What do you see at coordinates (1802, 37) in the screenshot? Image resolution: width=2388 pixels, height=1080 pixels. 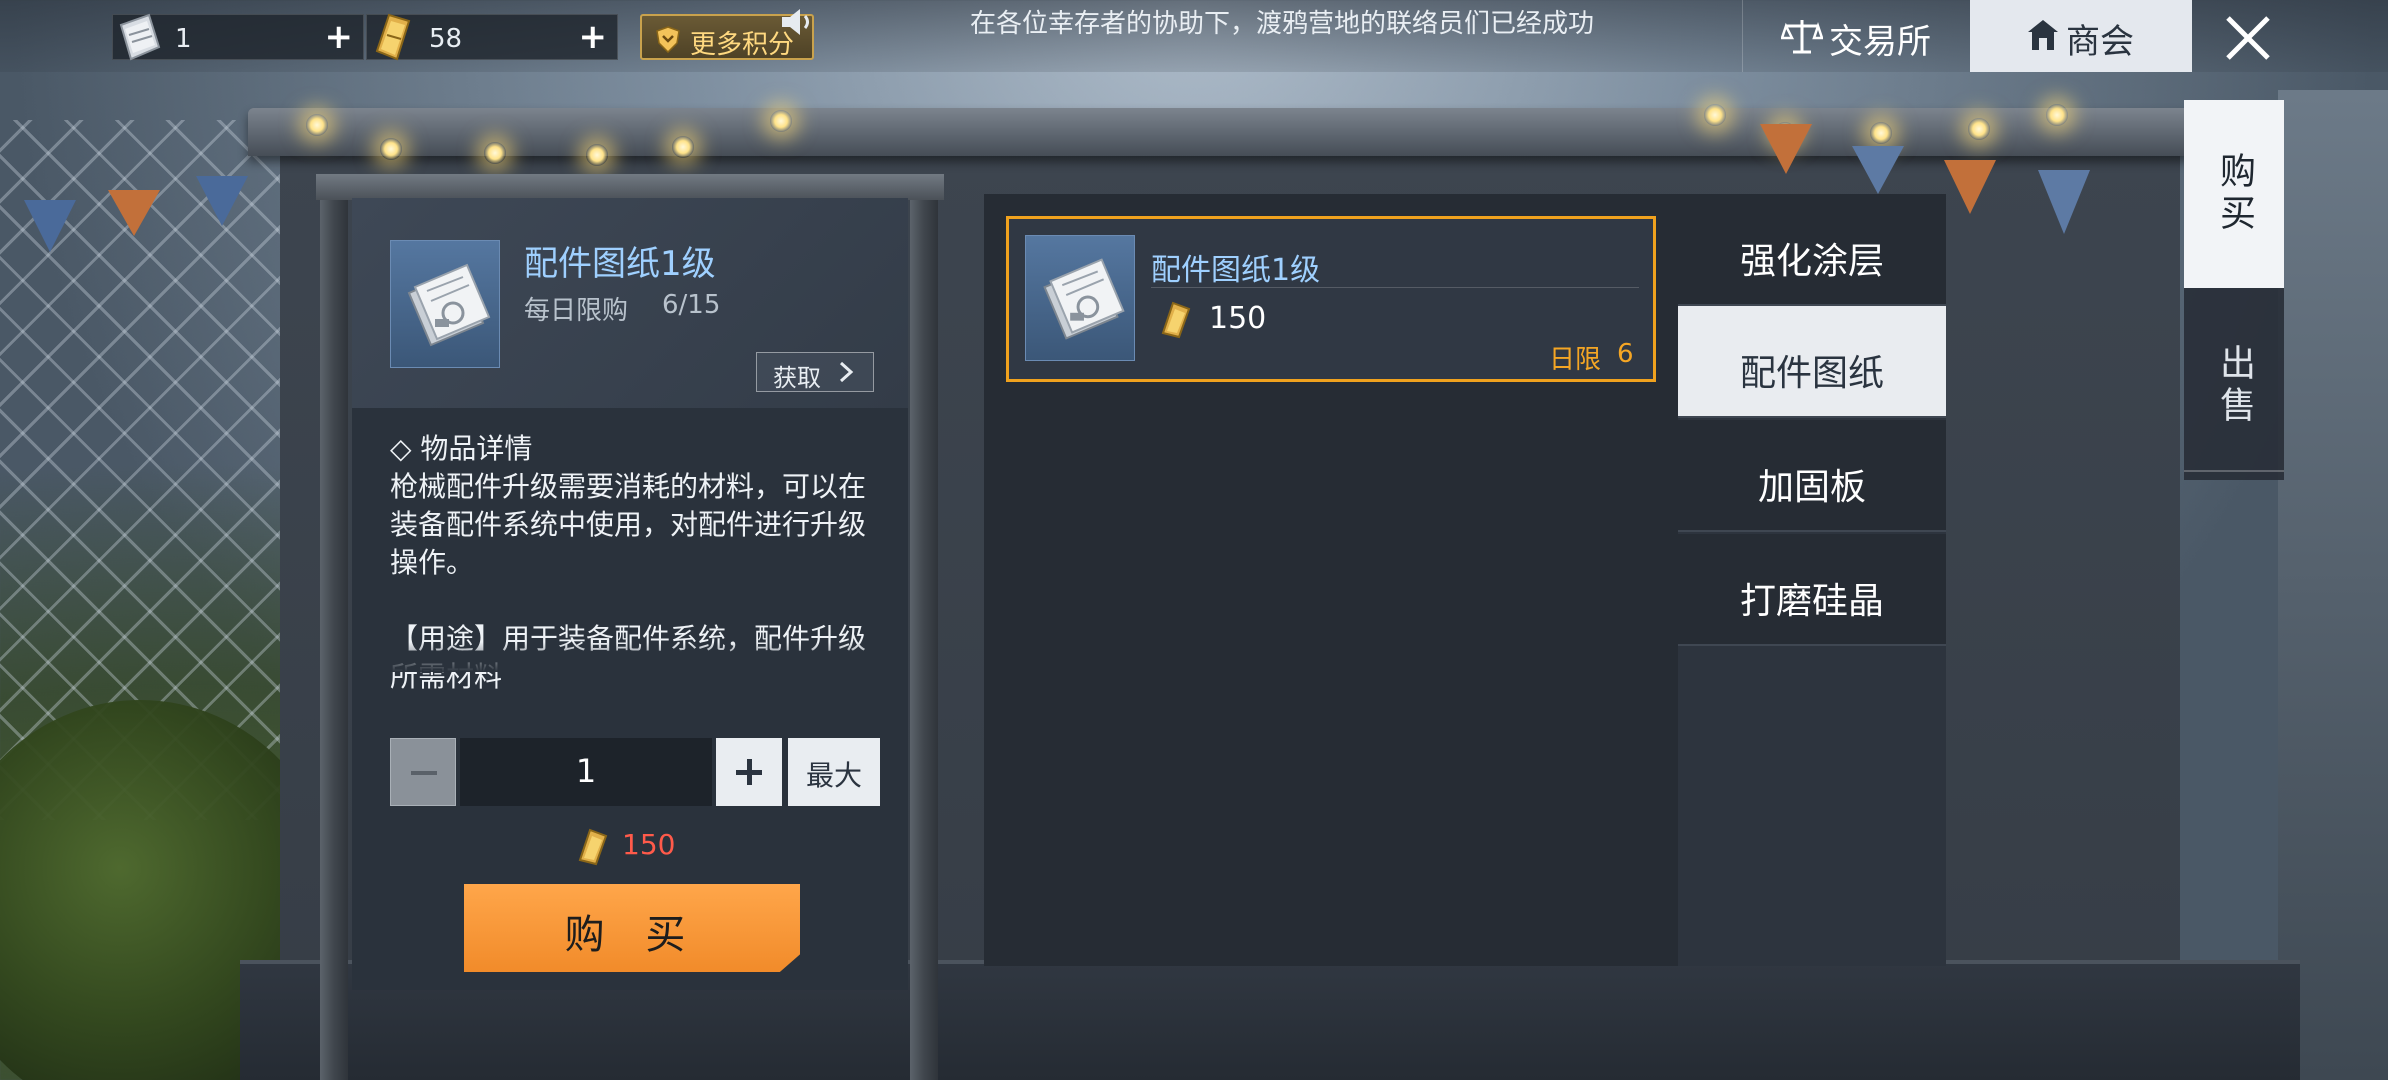 I see `scales-icon` at bounding box center [1802, 37].